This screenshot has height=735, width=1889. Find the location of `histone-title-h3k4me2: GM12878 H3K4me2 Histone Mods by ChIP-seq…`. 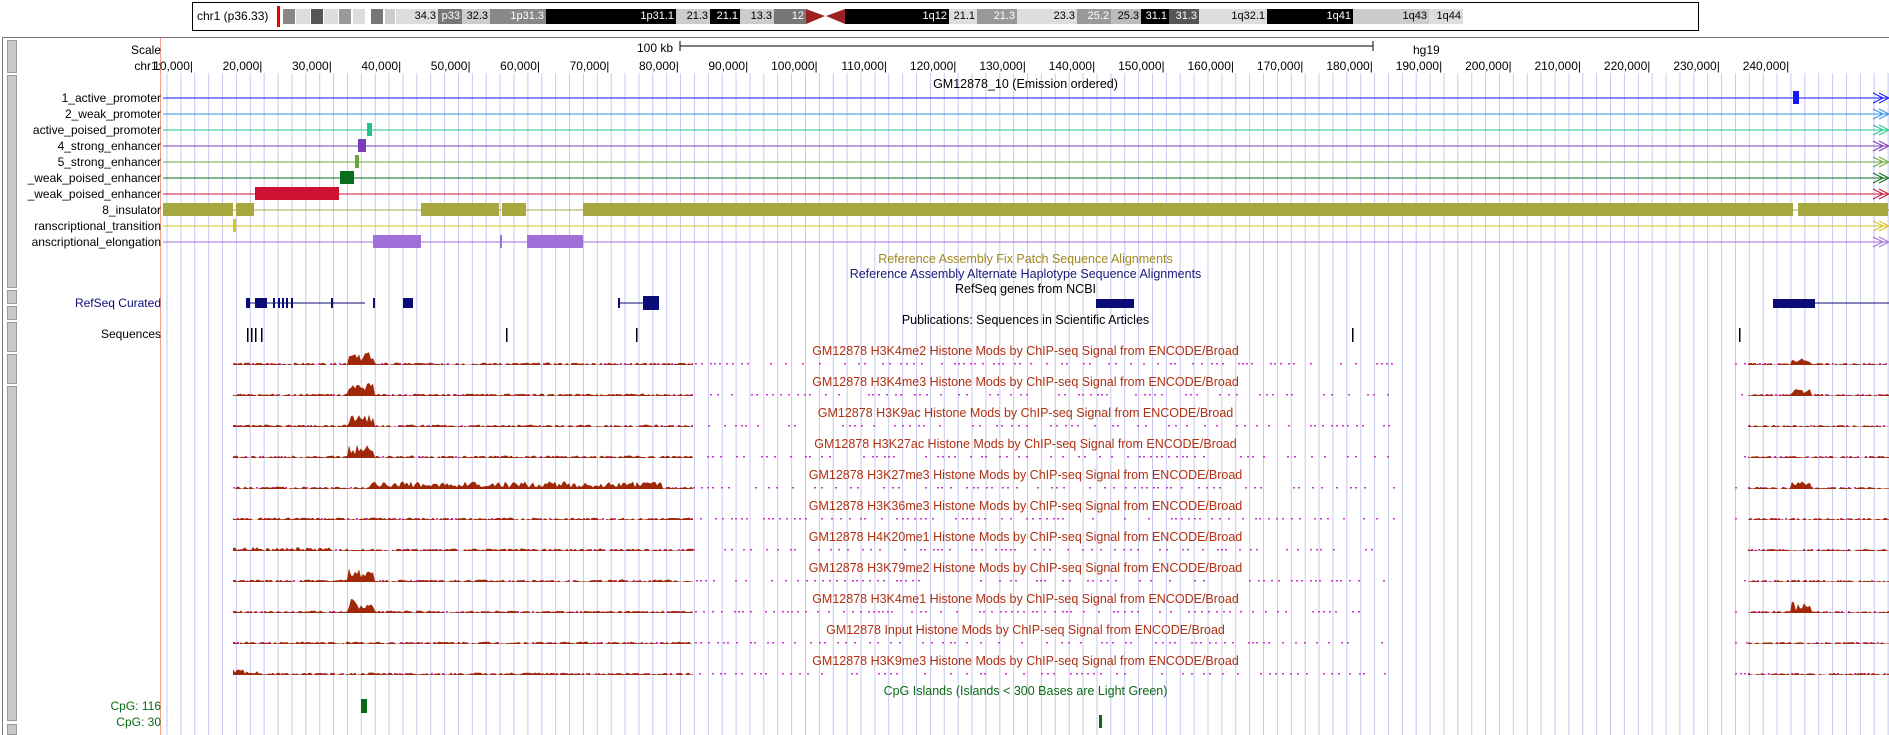

histone-title-h3k4me2: GM12878 H3K4me2 Histone Mods by ChIP-seq… is located at coordinates (1025, 351).